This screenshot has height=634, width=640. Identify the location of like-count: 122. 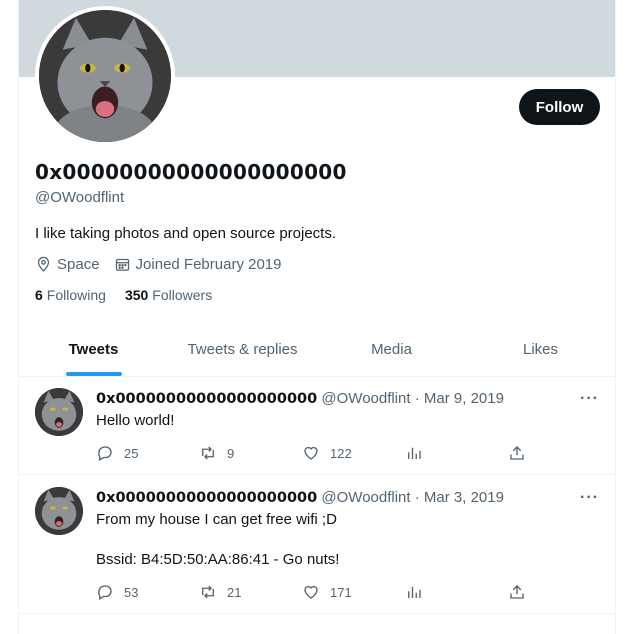
(341, 453).